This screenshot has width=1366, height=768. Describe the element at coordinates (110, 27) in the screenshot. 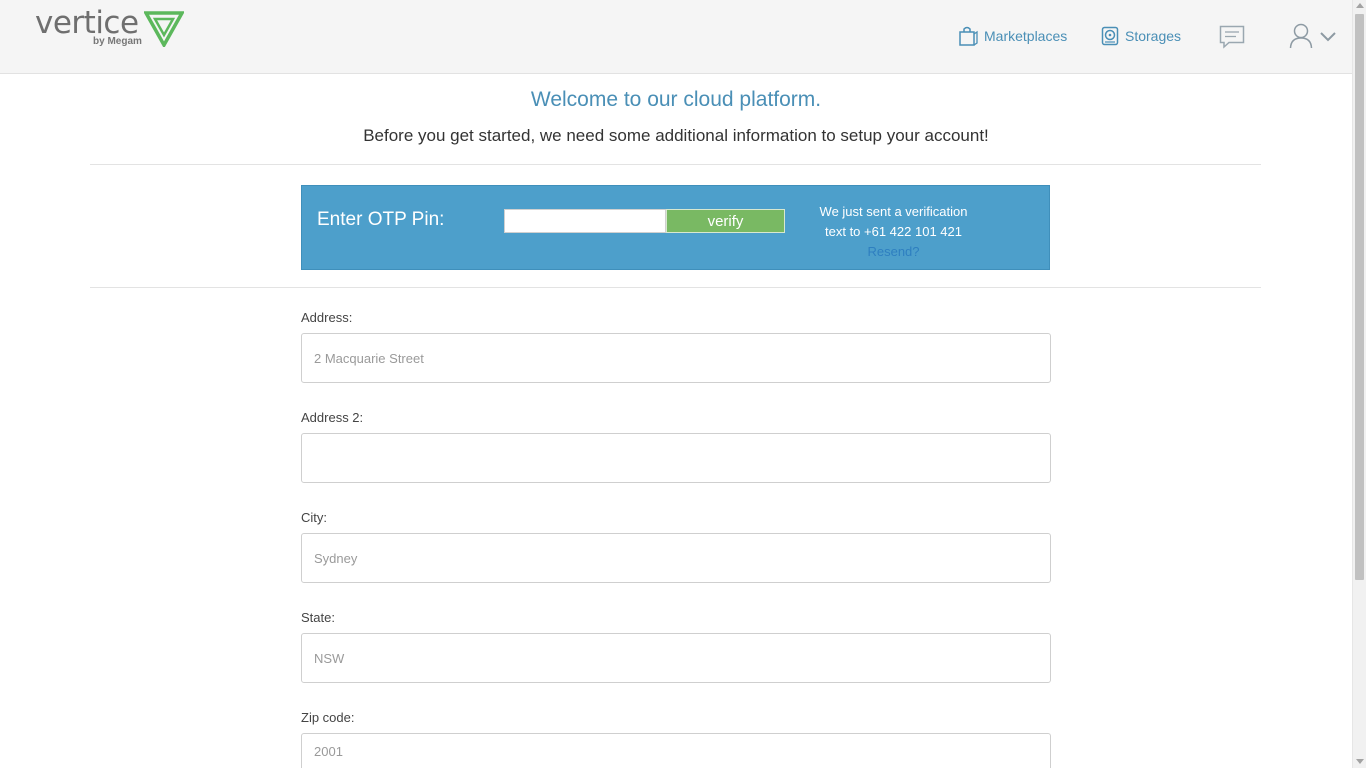

I see `vertice-logo: vertice by Megam` at that location.